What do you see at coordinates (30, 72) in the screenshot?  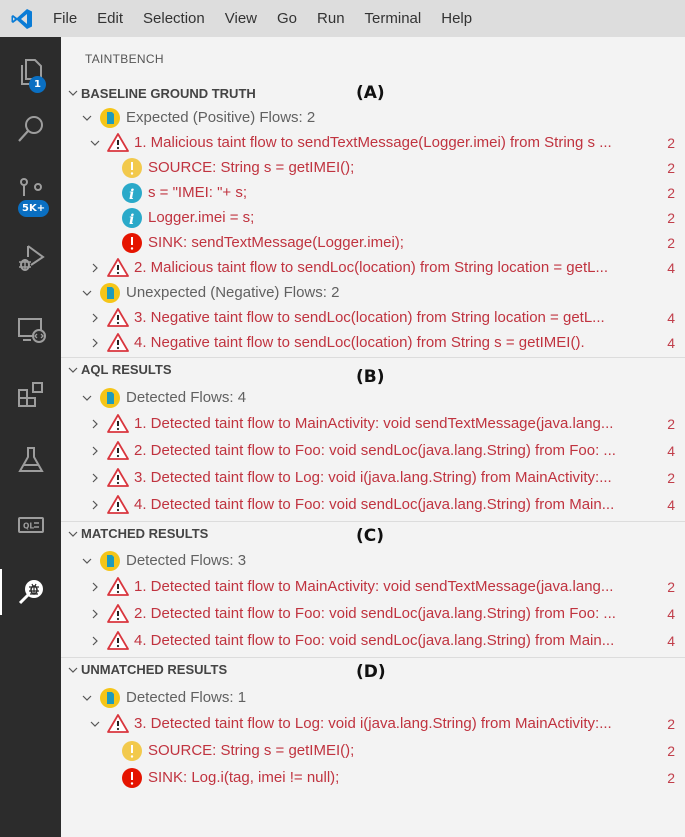 I see `activity-explorer: 1` at bounding box center [30, 72].